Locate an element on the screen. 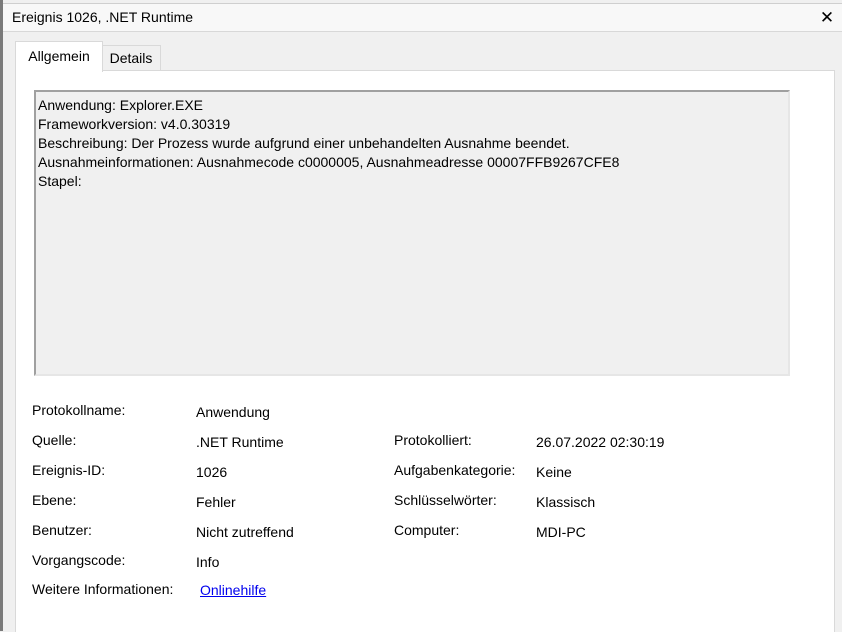 Image resolution: width=842 pixels, height=632 pixels. close-button: ✕ is located at coordinates (827, 17).